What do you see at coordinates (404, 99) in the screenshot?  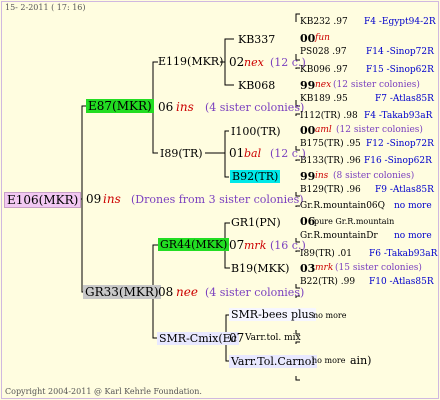 I see `kb068-right-2: F7 -Atlas85R` at bounding box center [404, 99].